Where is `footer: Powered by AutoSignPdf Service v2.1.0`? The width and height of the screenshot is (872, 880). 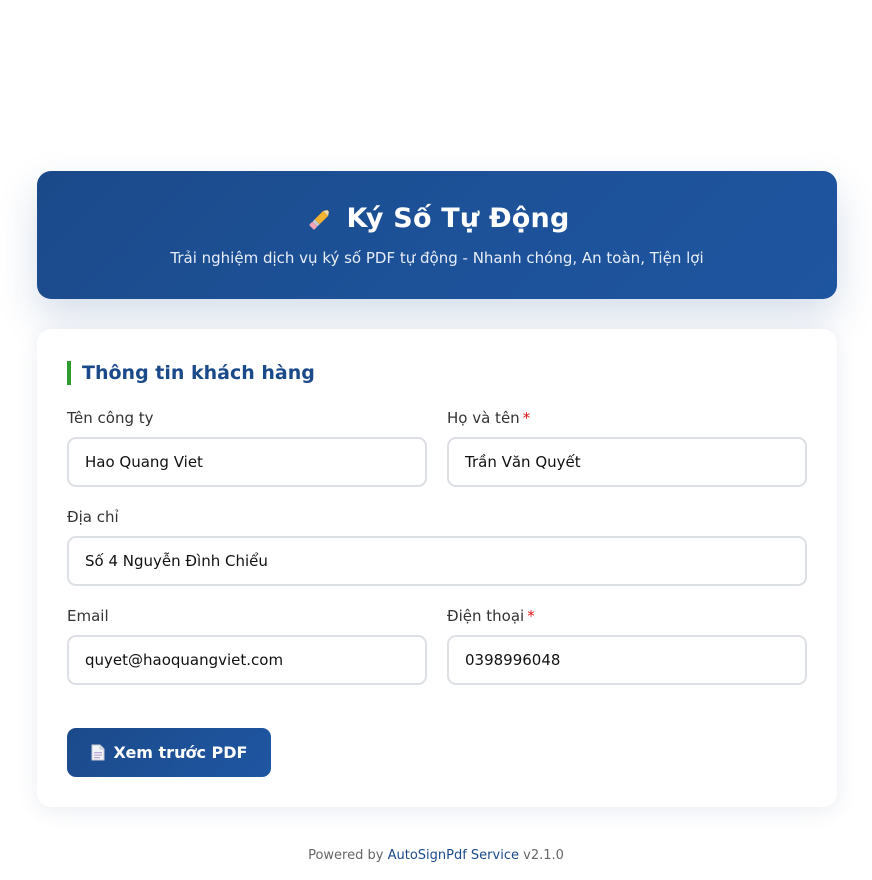
footer: Powered by AutoSignPdf Service v2.1.0 is located at coordinates (436, 855).